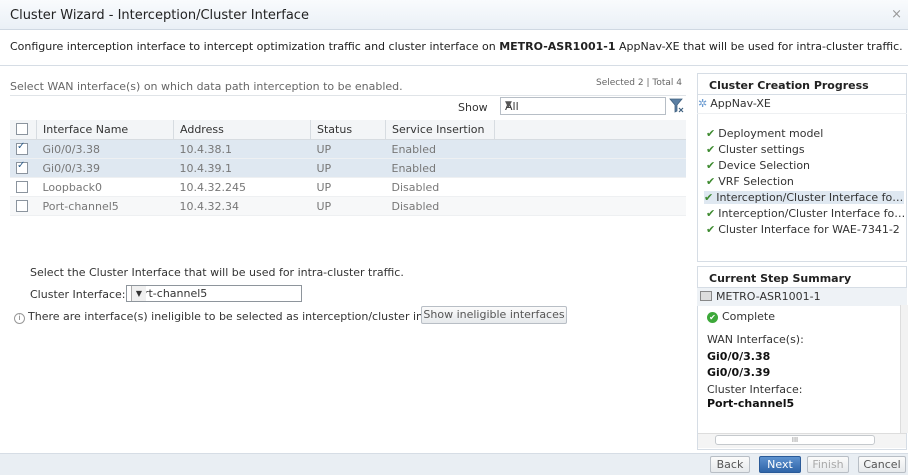 The image size is (908, 475). Describe the element at coordinates (242, 187) in the screenshot. I see `interface-address: 10.4.32.245` at that location.